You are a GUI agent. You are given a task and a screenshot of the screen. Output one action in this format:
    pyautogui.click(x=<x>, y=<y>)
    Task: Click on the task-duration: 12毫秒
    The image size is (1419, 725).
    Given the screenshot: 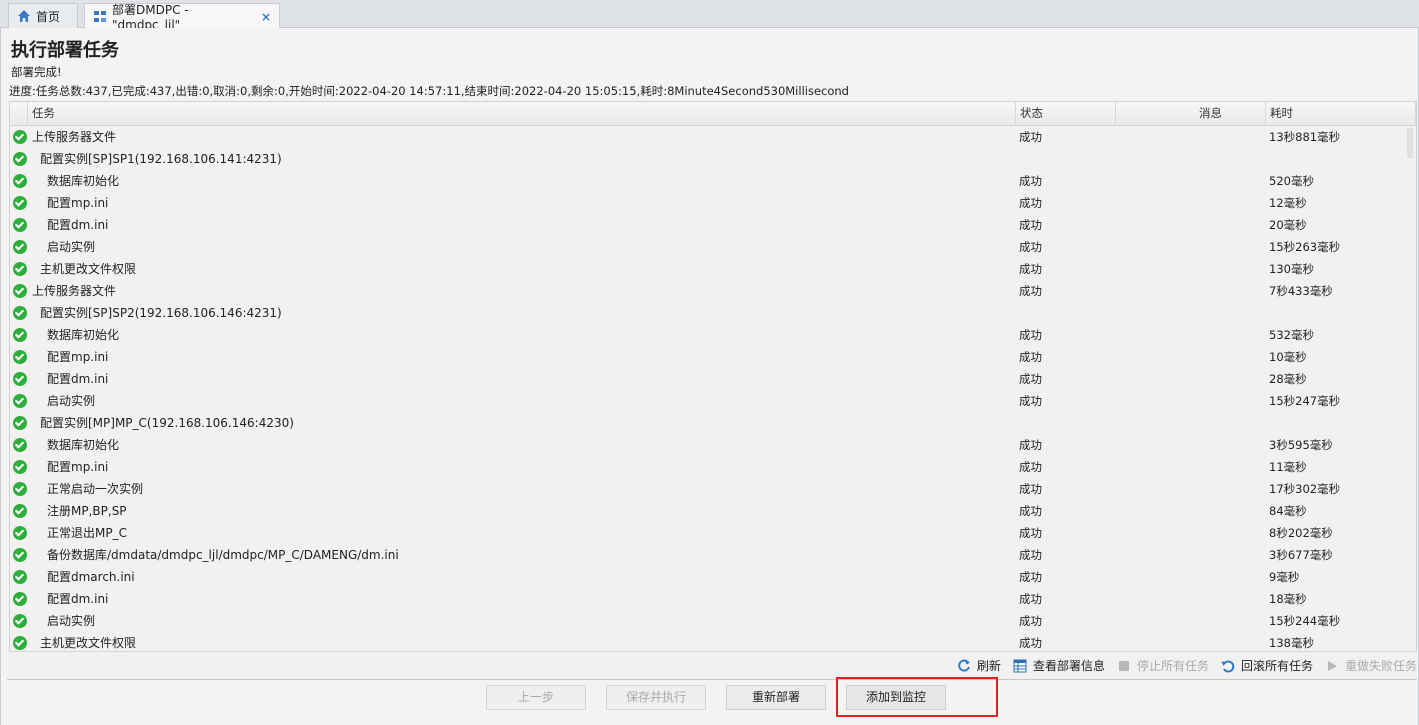 What is the action you would take?
    pyautogui.click(x=1288, y=203)
    